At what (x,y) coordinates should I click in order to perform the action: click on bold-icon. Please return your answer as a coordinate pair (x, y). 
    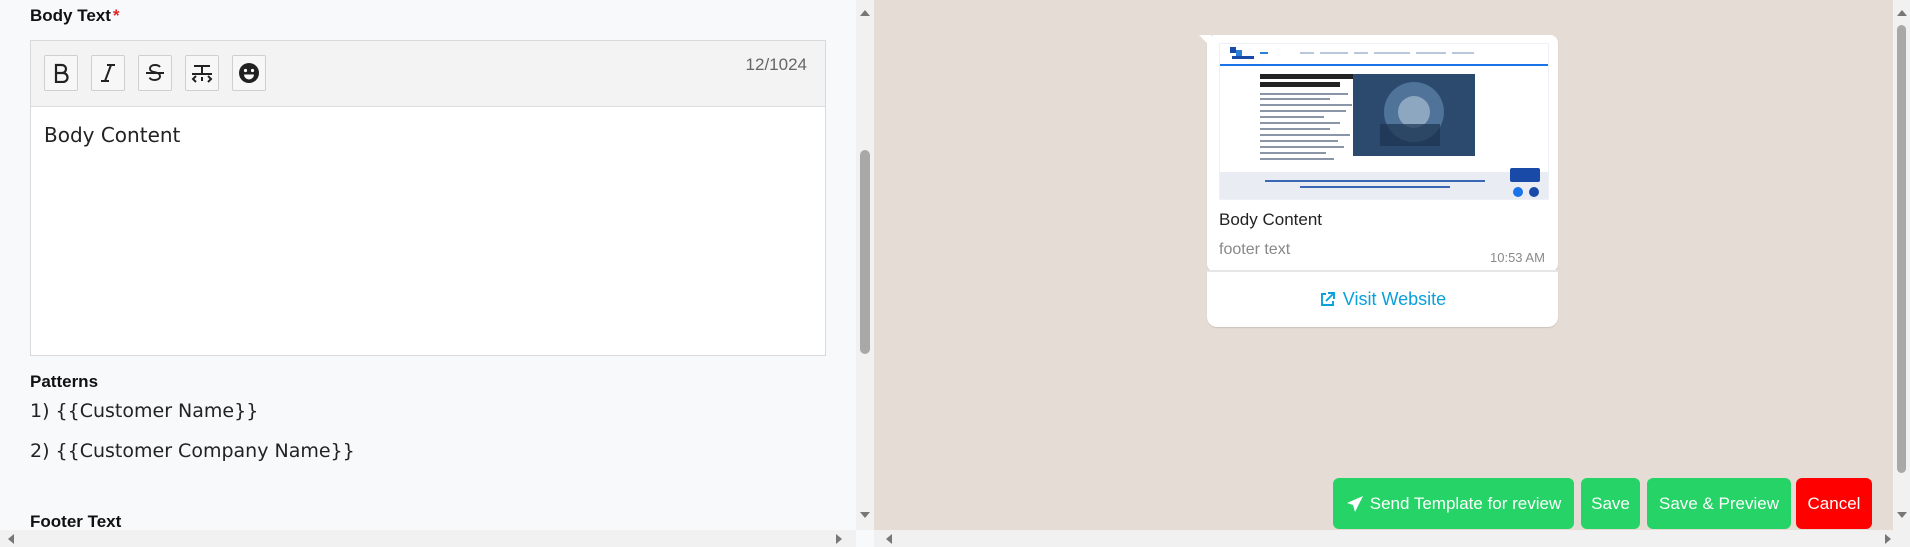
    Looking at the image, I should click on (61, 73).